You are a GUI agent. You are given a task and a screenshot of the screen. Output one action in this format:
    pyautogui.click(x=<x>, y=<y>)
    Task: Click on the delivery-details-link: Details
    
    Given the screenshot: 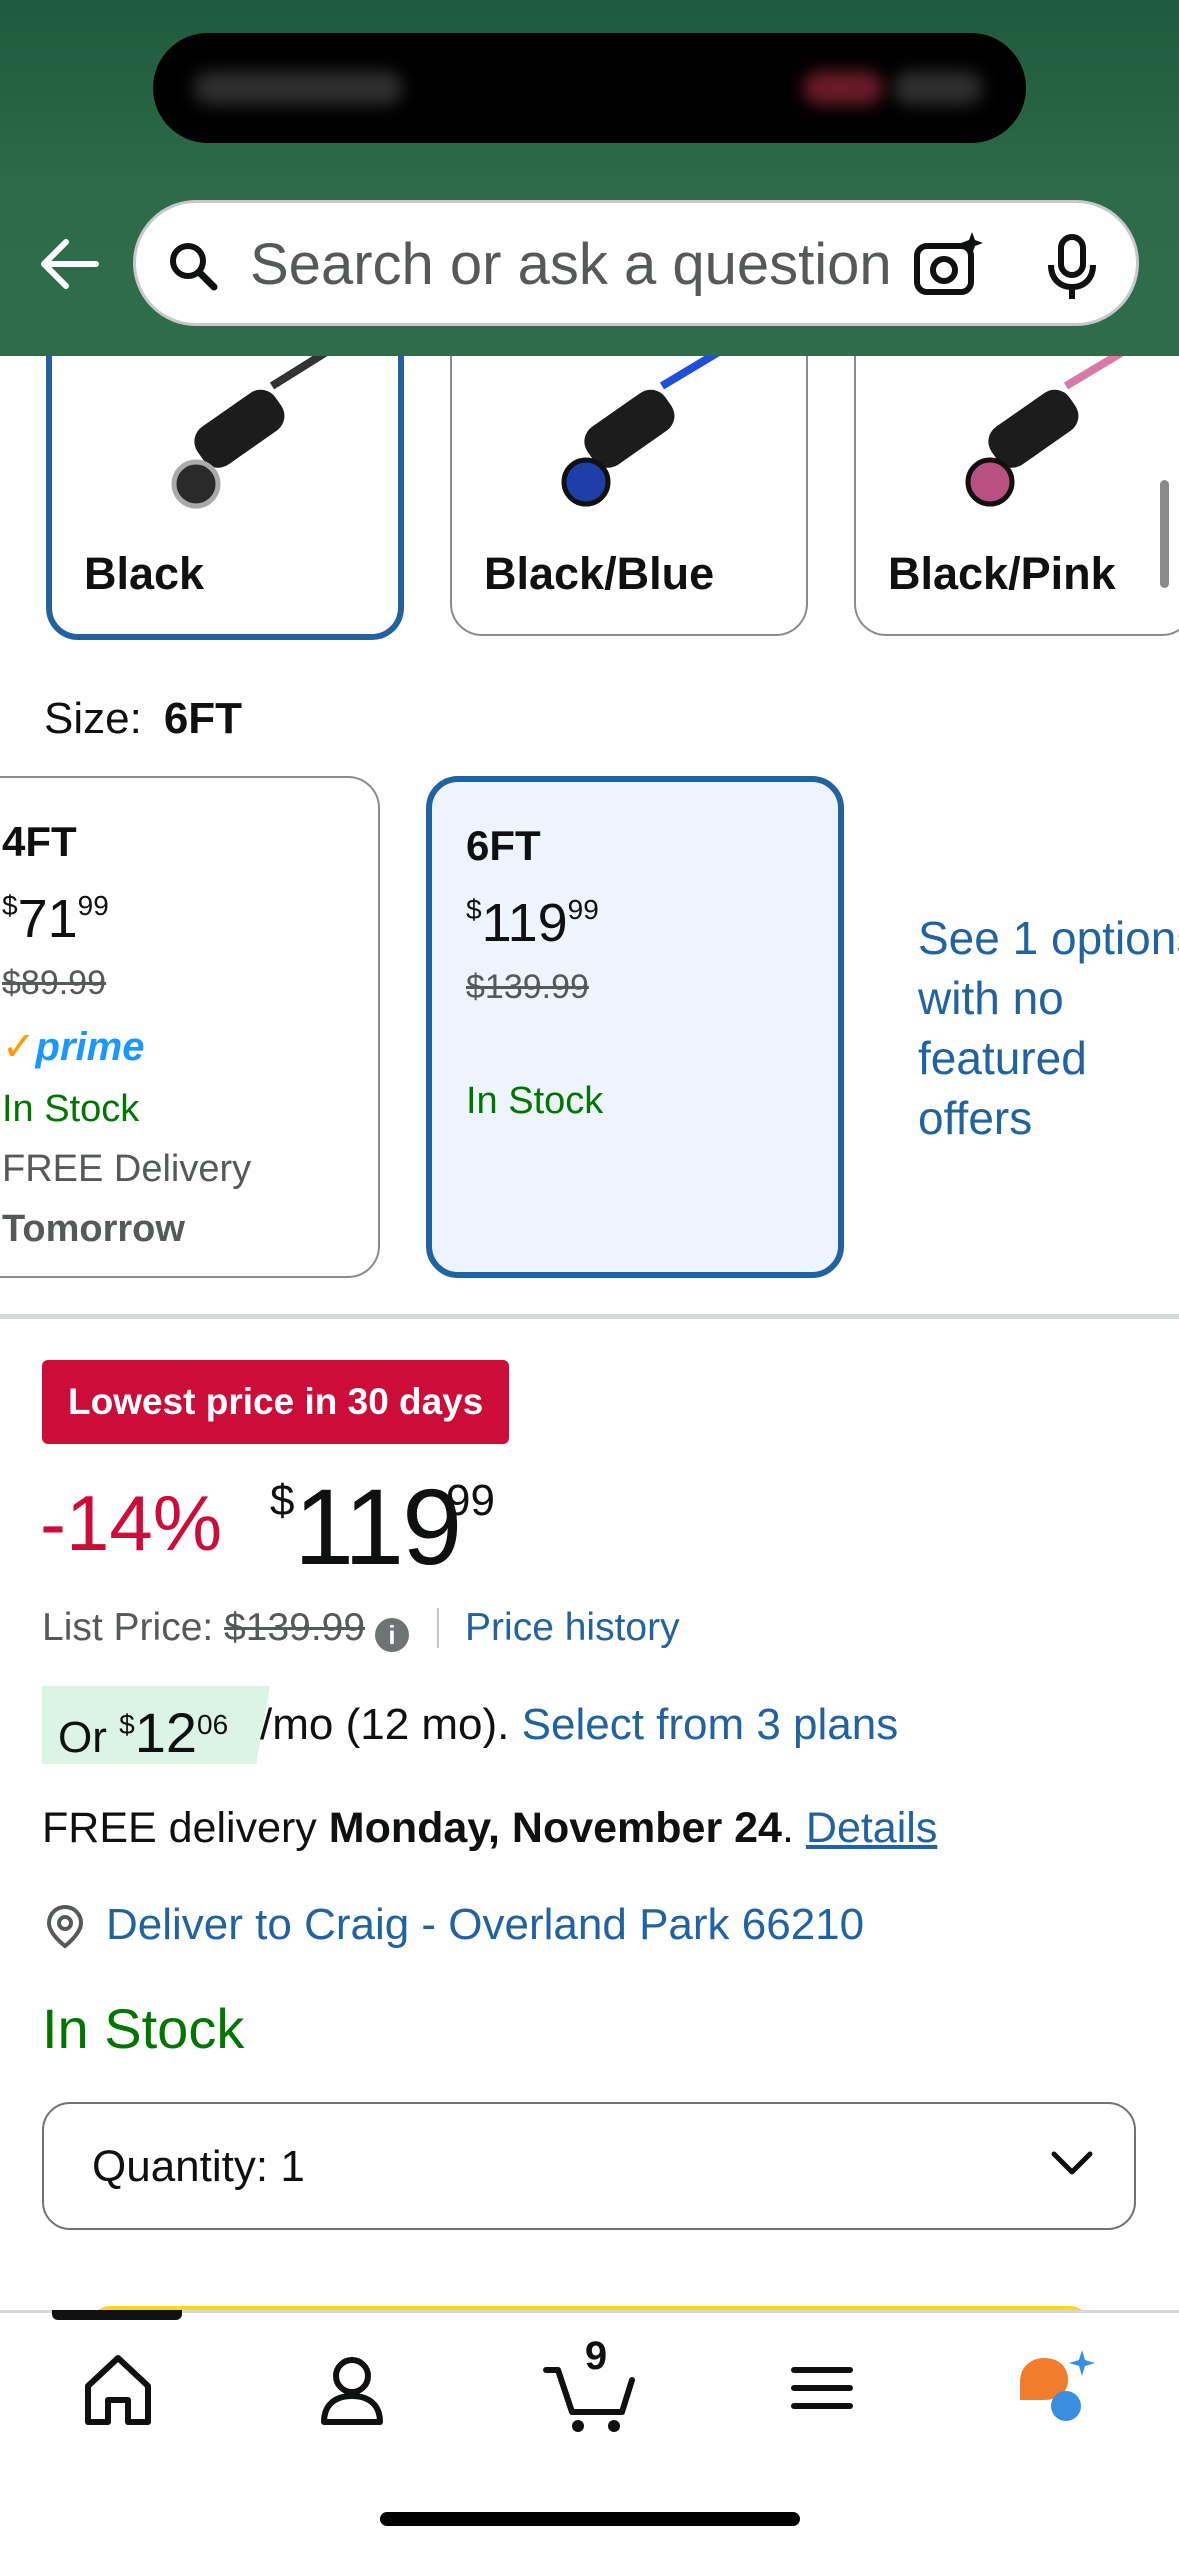 What is the action you would take?
    pyautogui.click(x=871, y=1828)
    